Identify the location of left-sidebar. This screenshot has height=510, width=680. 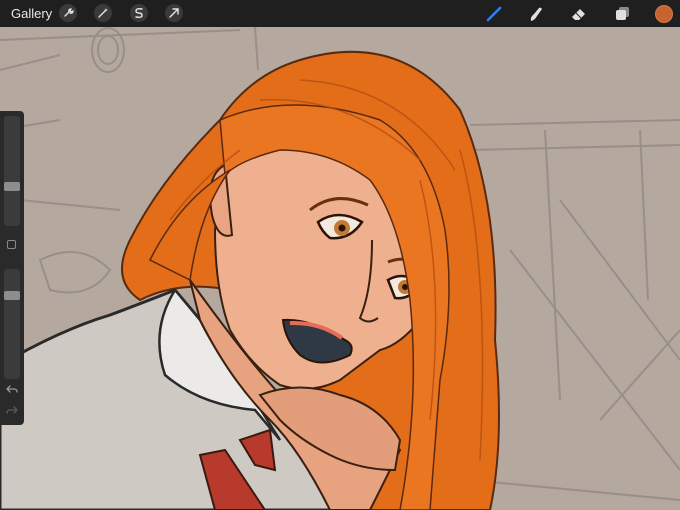
(12, 268).